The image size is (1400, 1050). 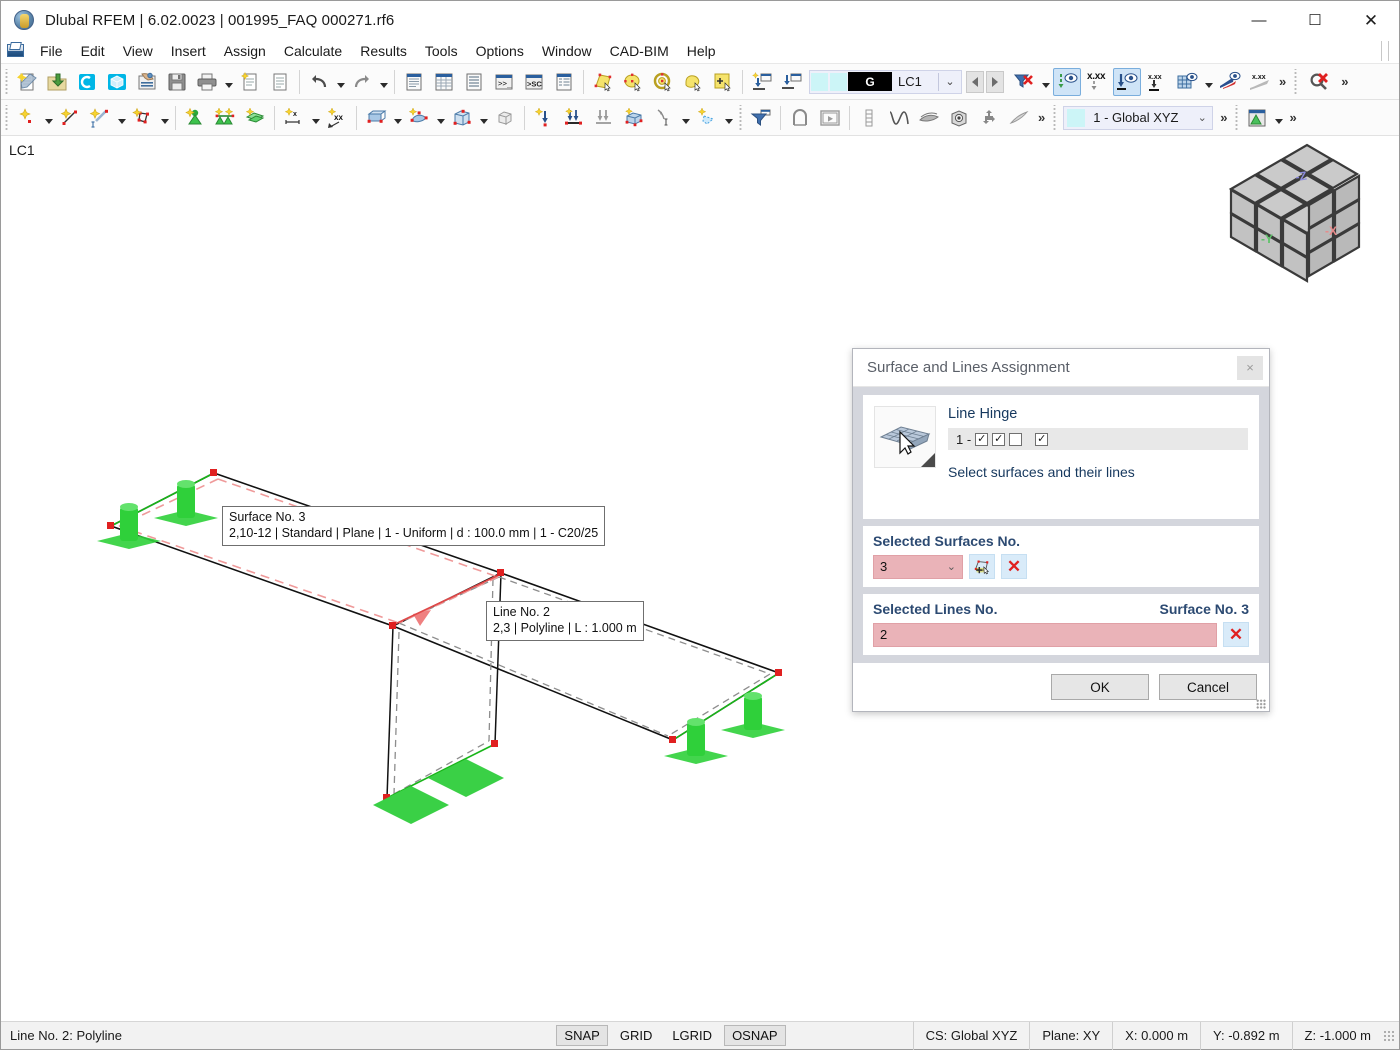 What do you see at coordinates (664, 118) in the screenshot?
I see `free-load-icon` at bounding box center [664, 118].